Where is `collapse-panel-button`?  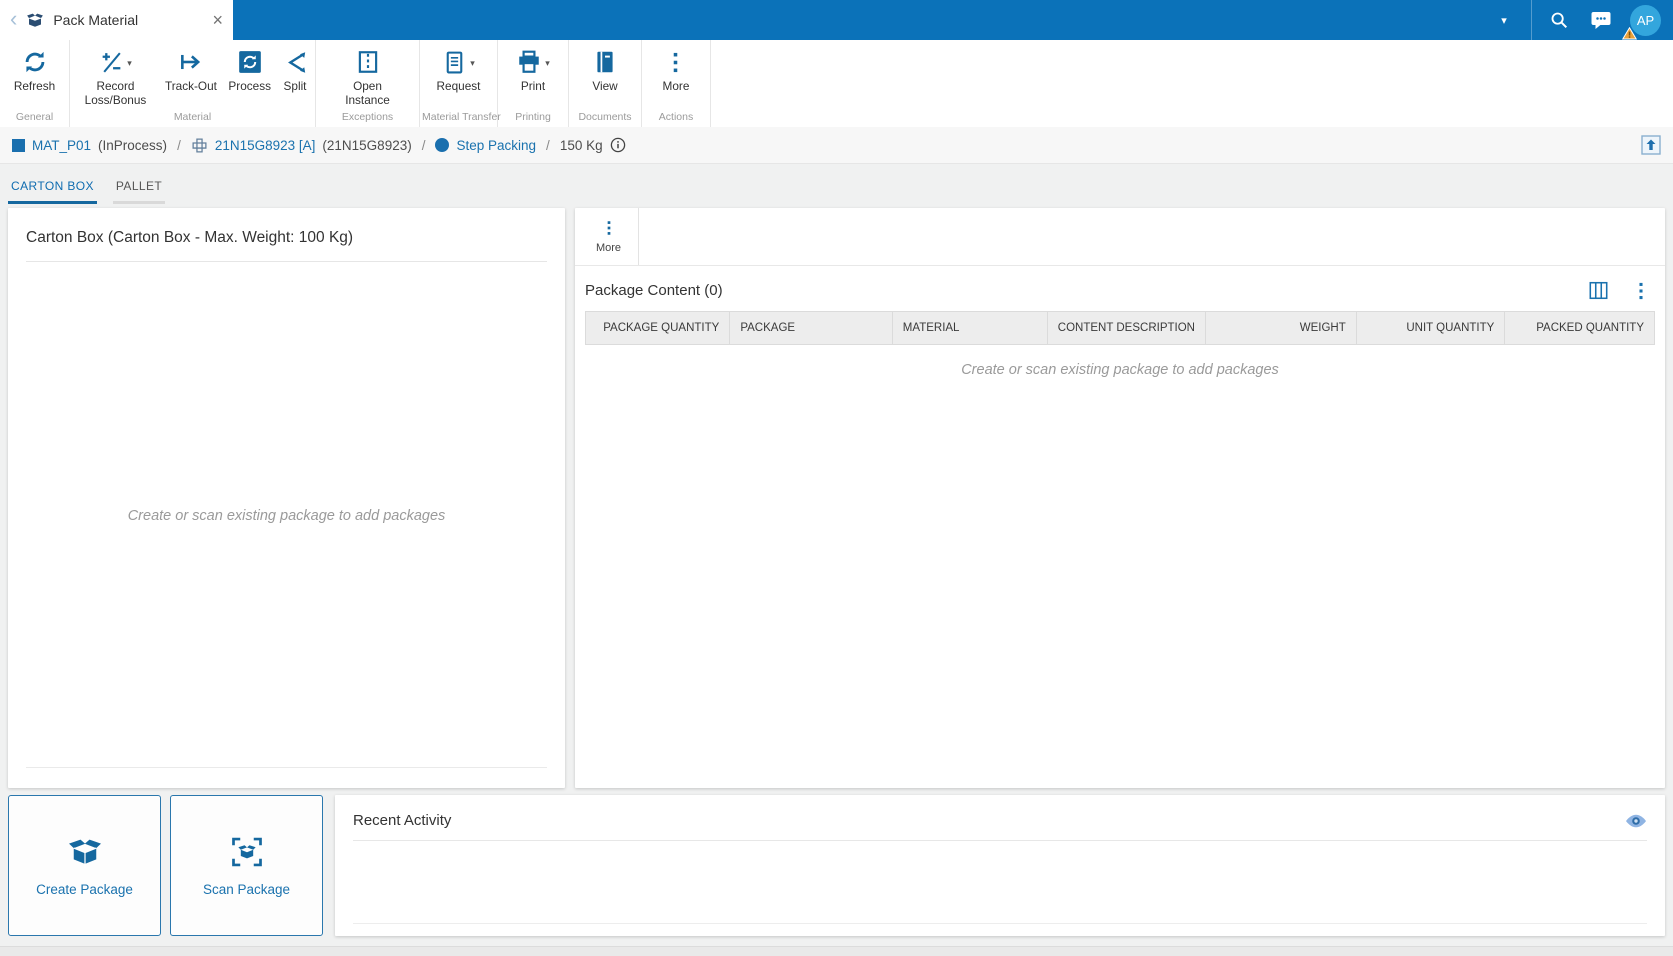
collapse-panel-button is located at coordinates (1651, 145).